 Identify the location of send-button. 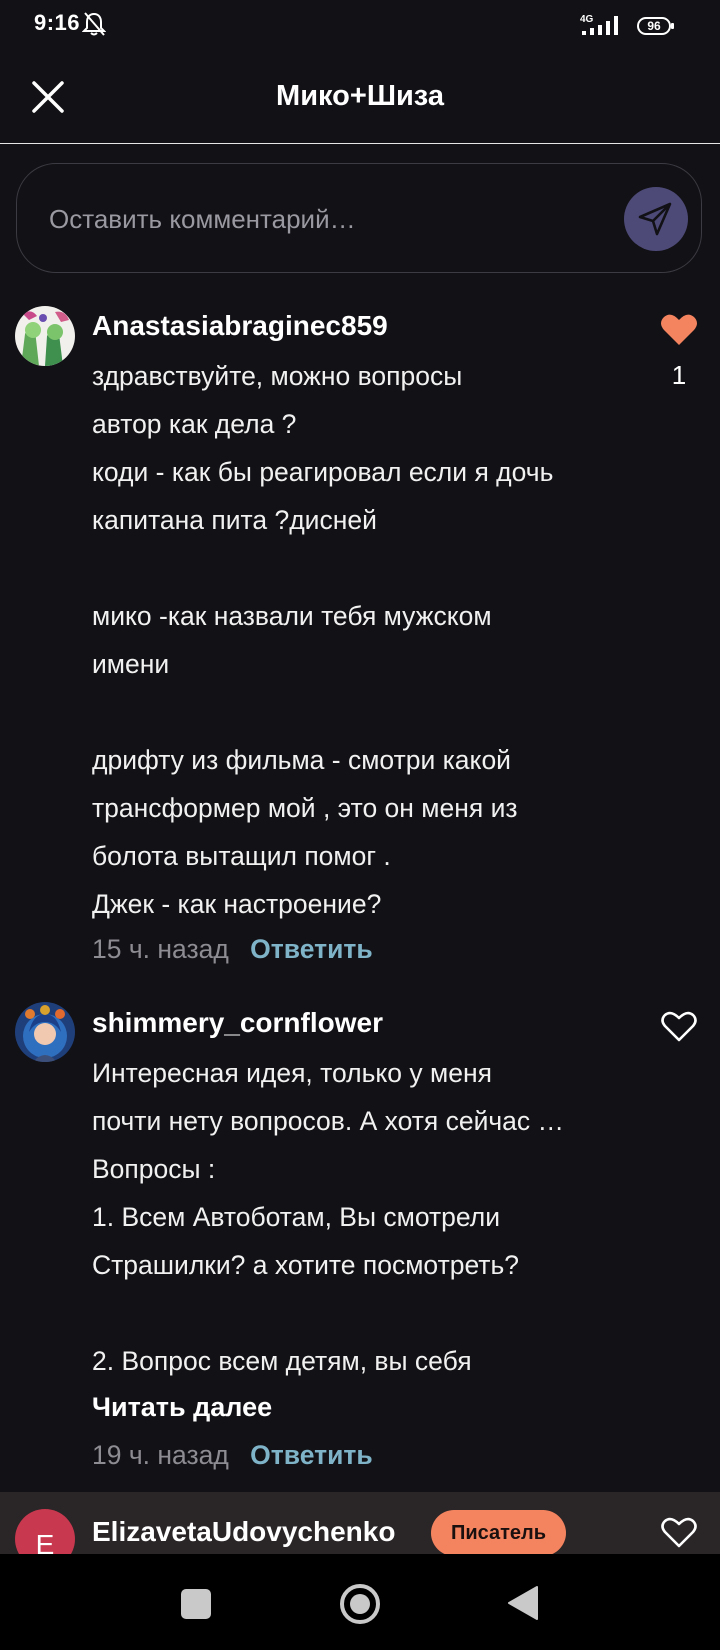
(656, 219).